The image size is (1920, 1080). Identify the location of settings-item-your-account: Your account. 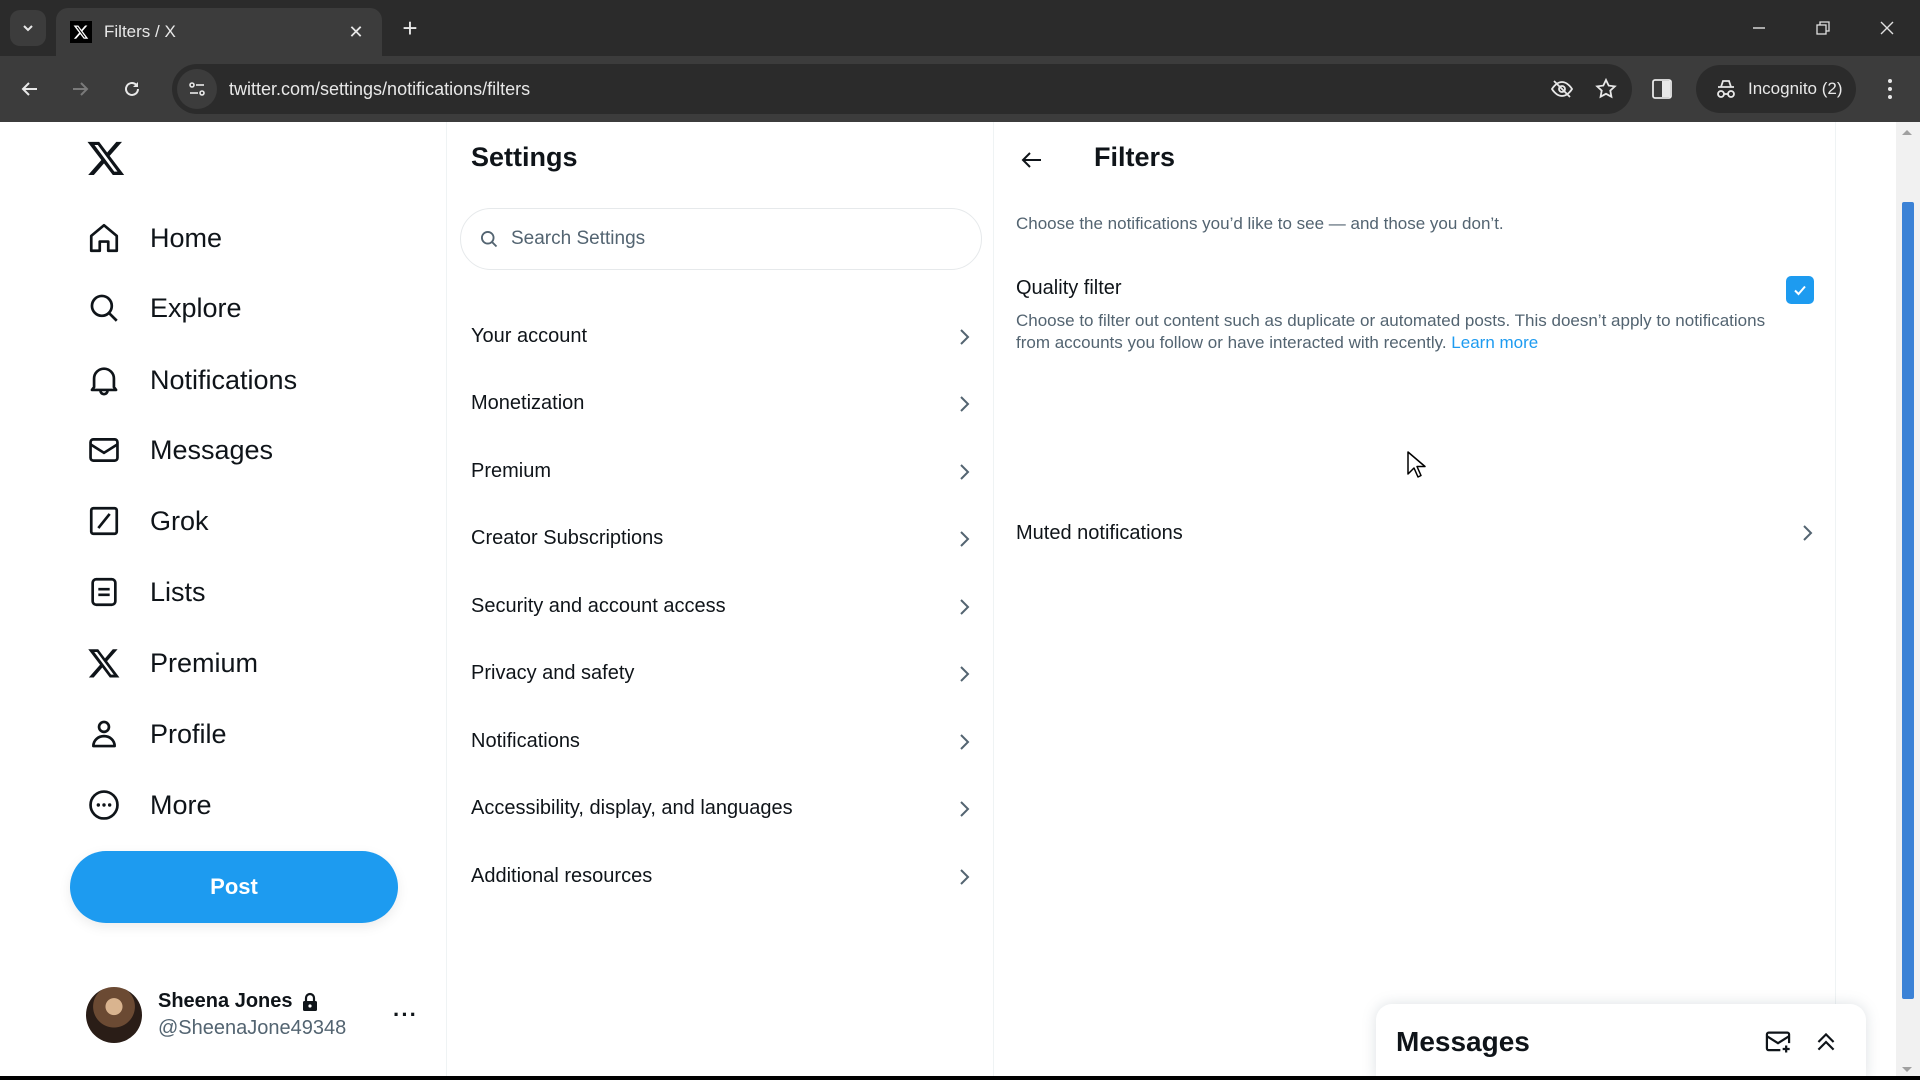
(721, 336).